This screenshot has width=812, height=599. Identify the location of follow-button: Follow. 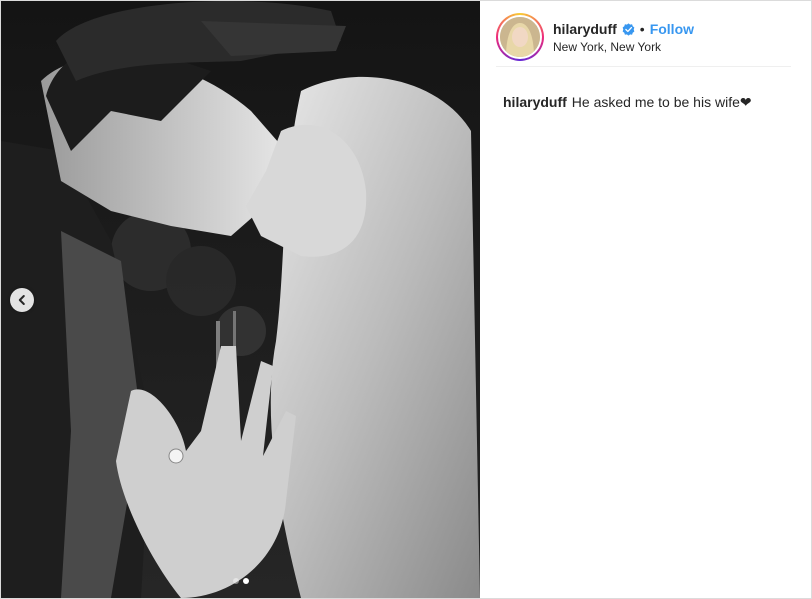
(672, 29).